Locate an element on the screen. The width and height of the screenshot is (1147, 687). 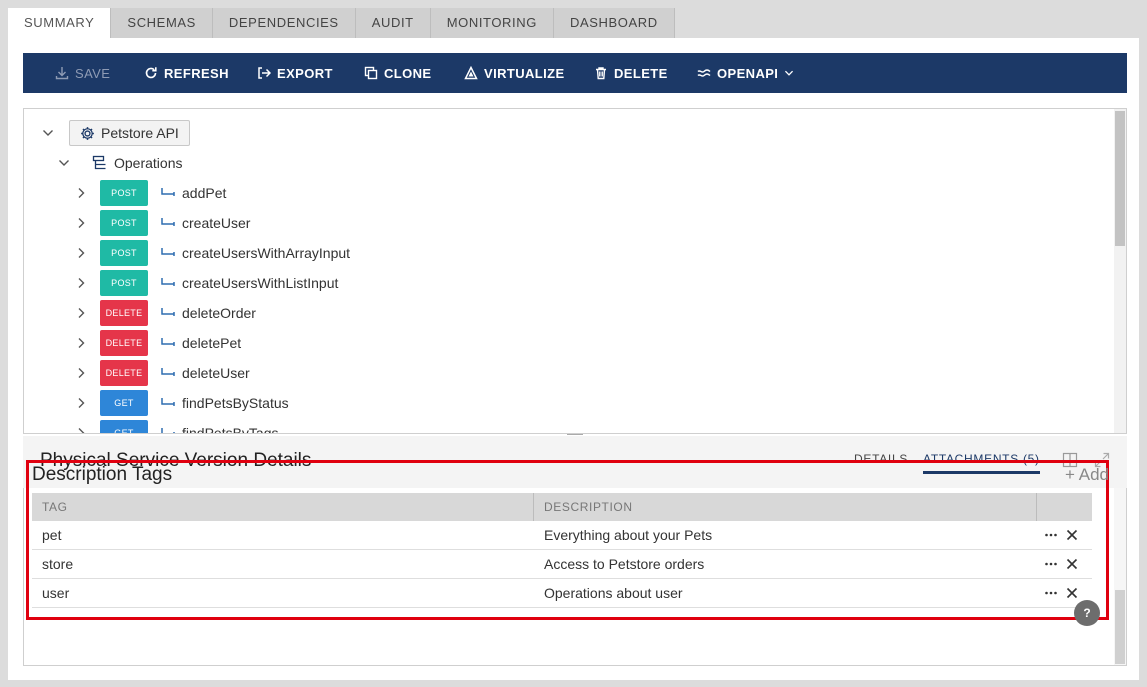
description-tags-title: Description Tags is located at coordinates (102, 474).